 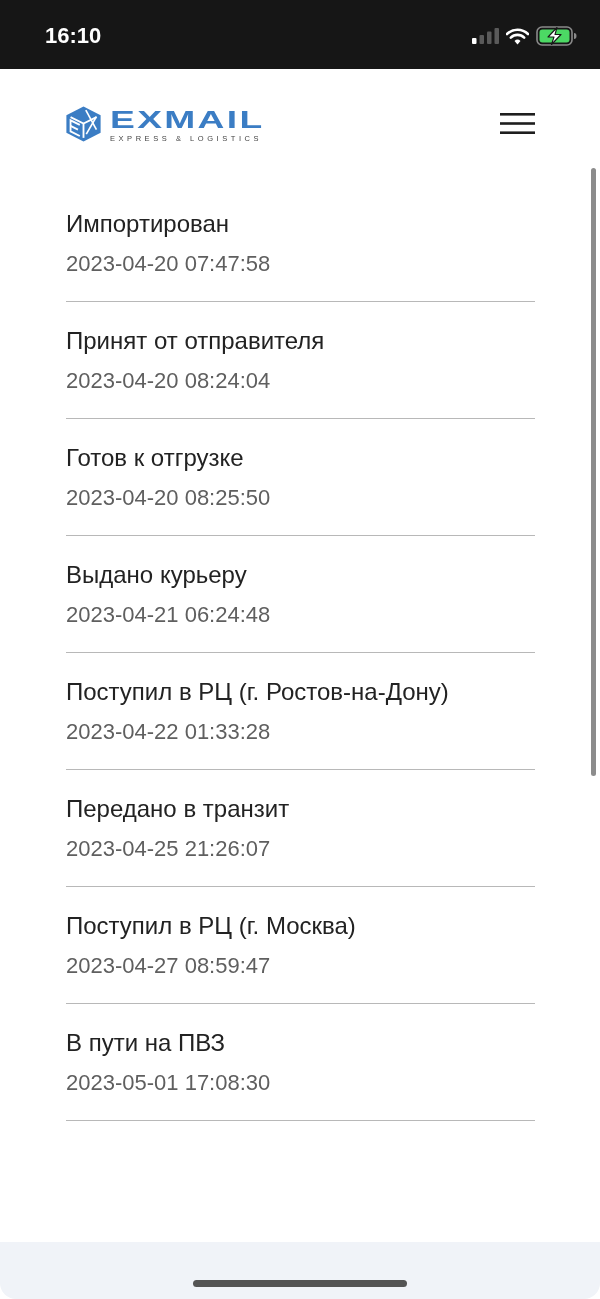 What do you see at coordinates (73, 36) in the screenshot?
I see `status-time: 16:10` at bounding box center [73, 36].